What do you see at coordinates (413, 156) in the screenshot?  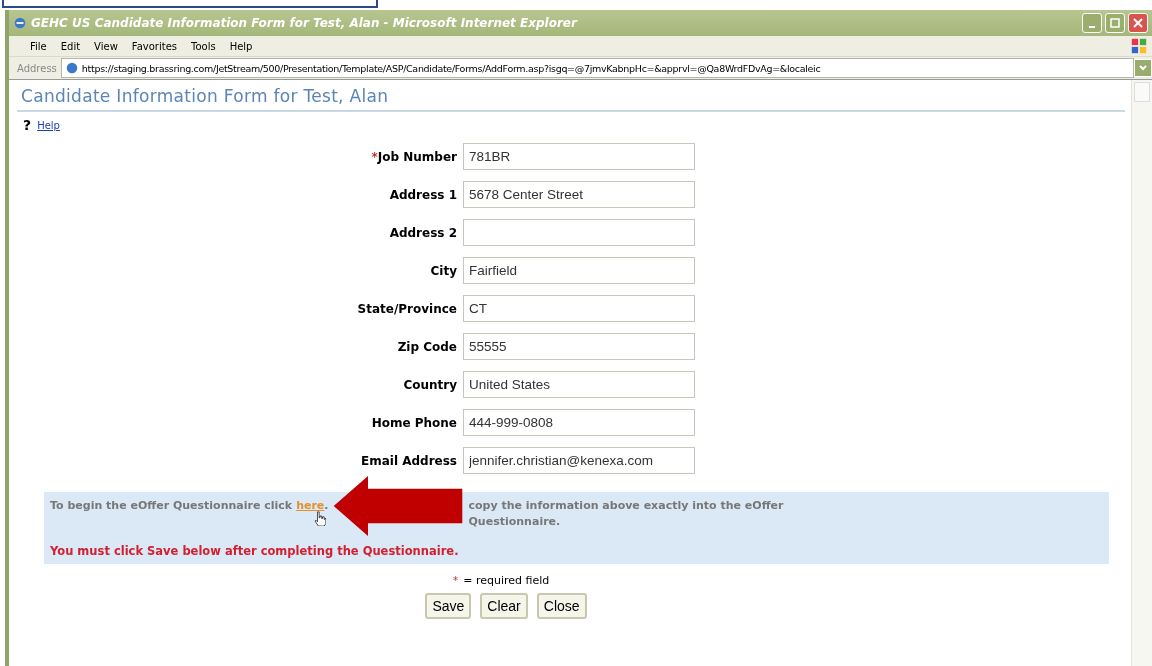 I see `field-label: *Job Number` at bounding box center [413, 156].